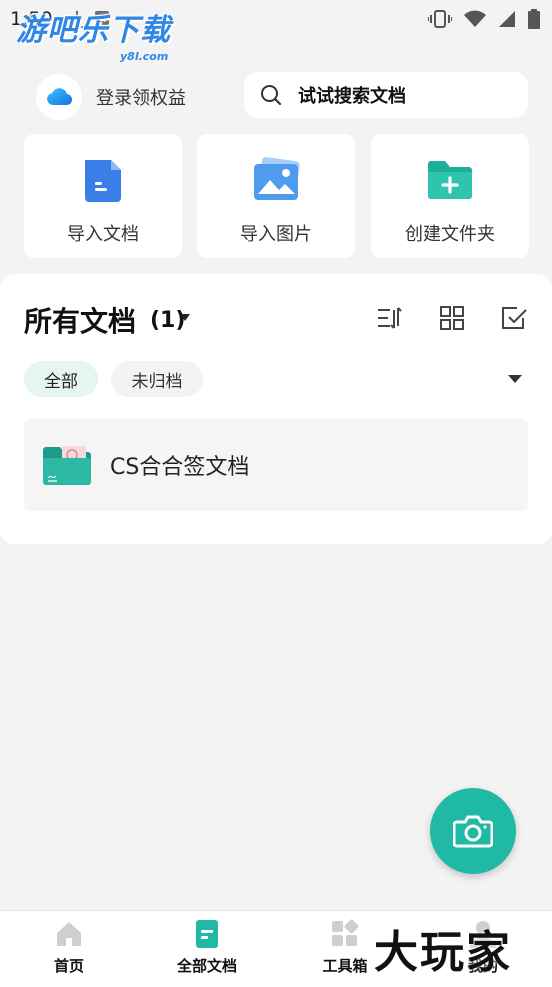  I want to click on import-document-button: 导入文档, so click(103, 196).